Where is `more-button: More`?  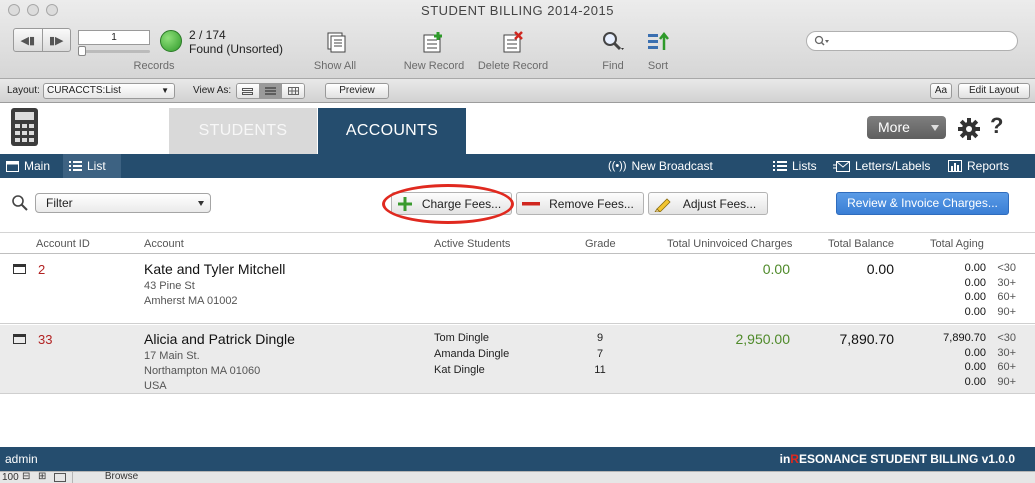 more-button: More is located at coordinates (906, 127).